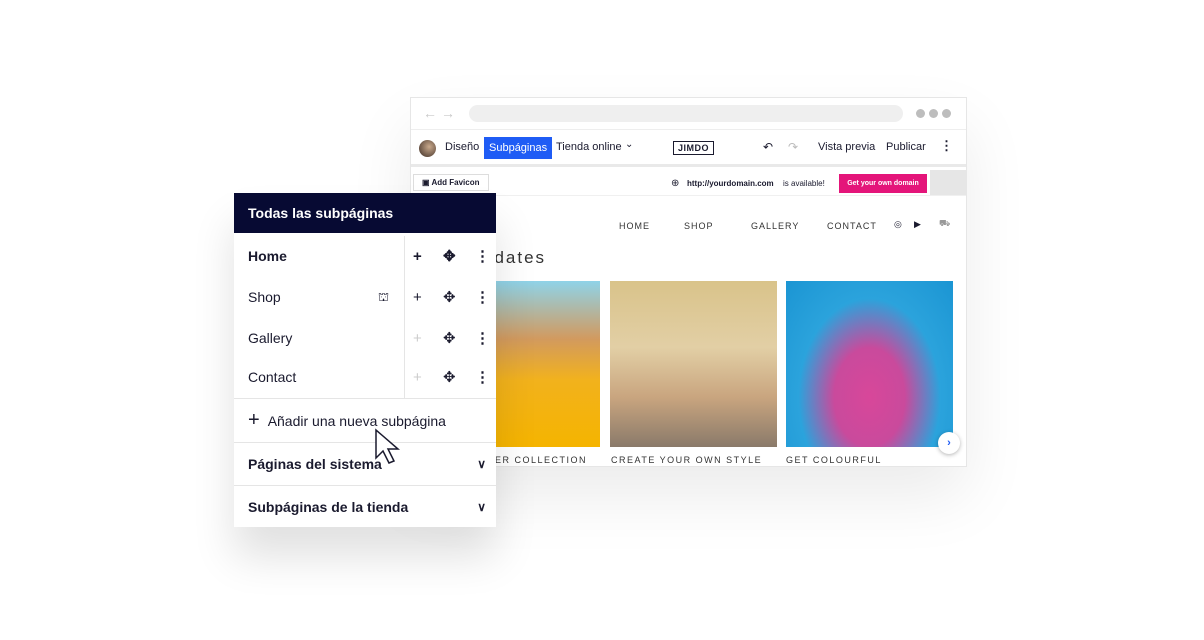 Image resolution: width=1204 pixels, height=640 pixels. Describe the element at coordinates (846, 147) in the screenshot. I see `preview-button: Vista previa` at that location.